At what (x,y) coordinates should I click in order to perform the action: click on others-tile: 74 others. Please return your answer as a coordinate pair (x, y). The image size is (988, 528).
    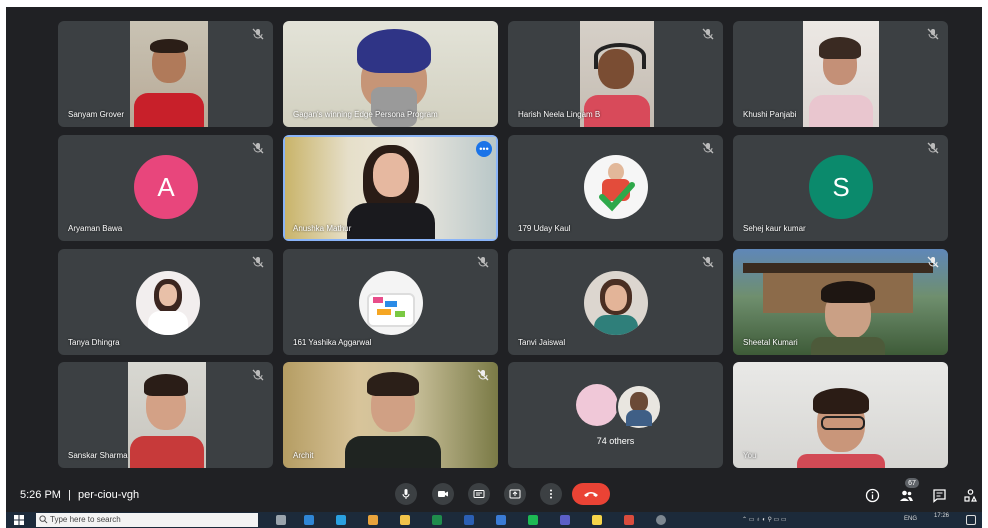
    Looking at the image, I should click on (615, 415).